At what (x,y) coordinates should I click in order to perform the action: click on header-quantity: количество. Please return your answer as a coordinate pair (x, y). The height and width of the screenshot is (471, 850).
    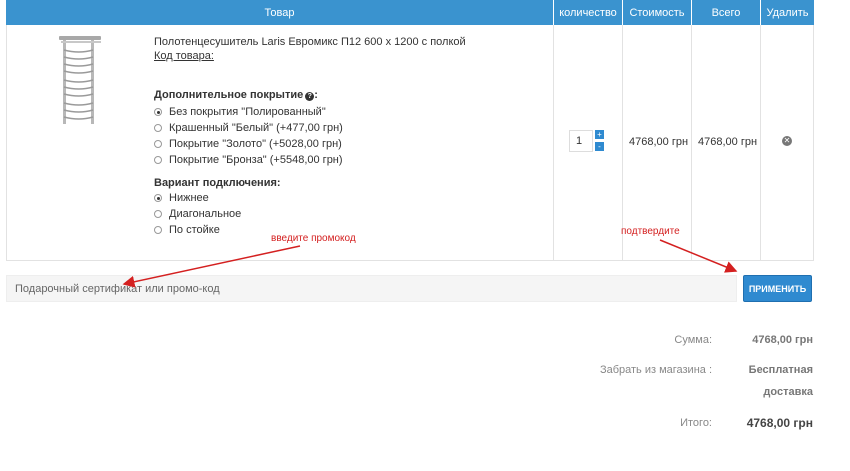
    Looking at the image, I should click on (588, 12).